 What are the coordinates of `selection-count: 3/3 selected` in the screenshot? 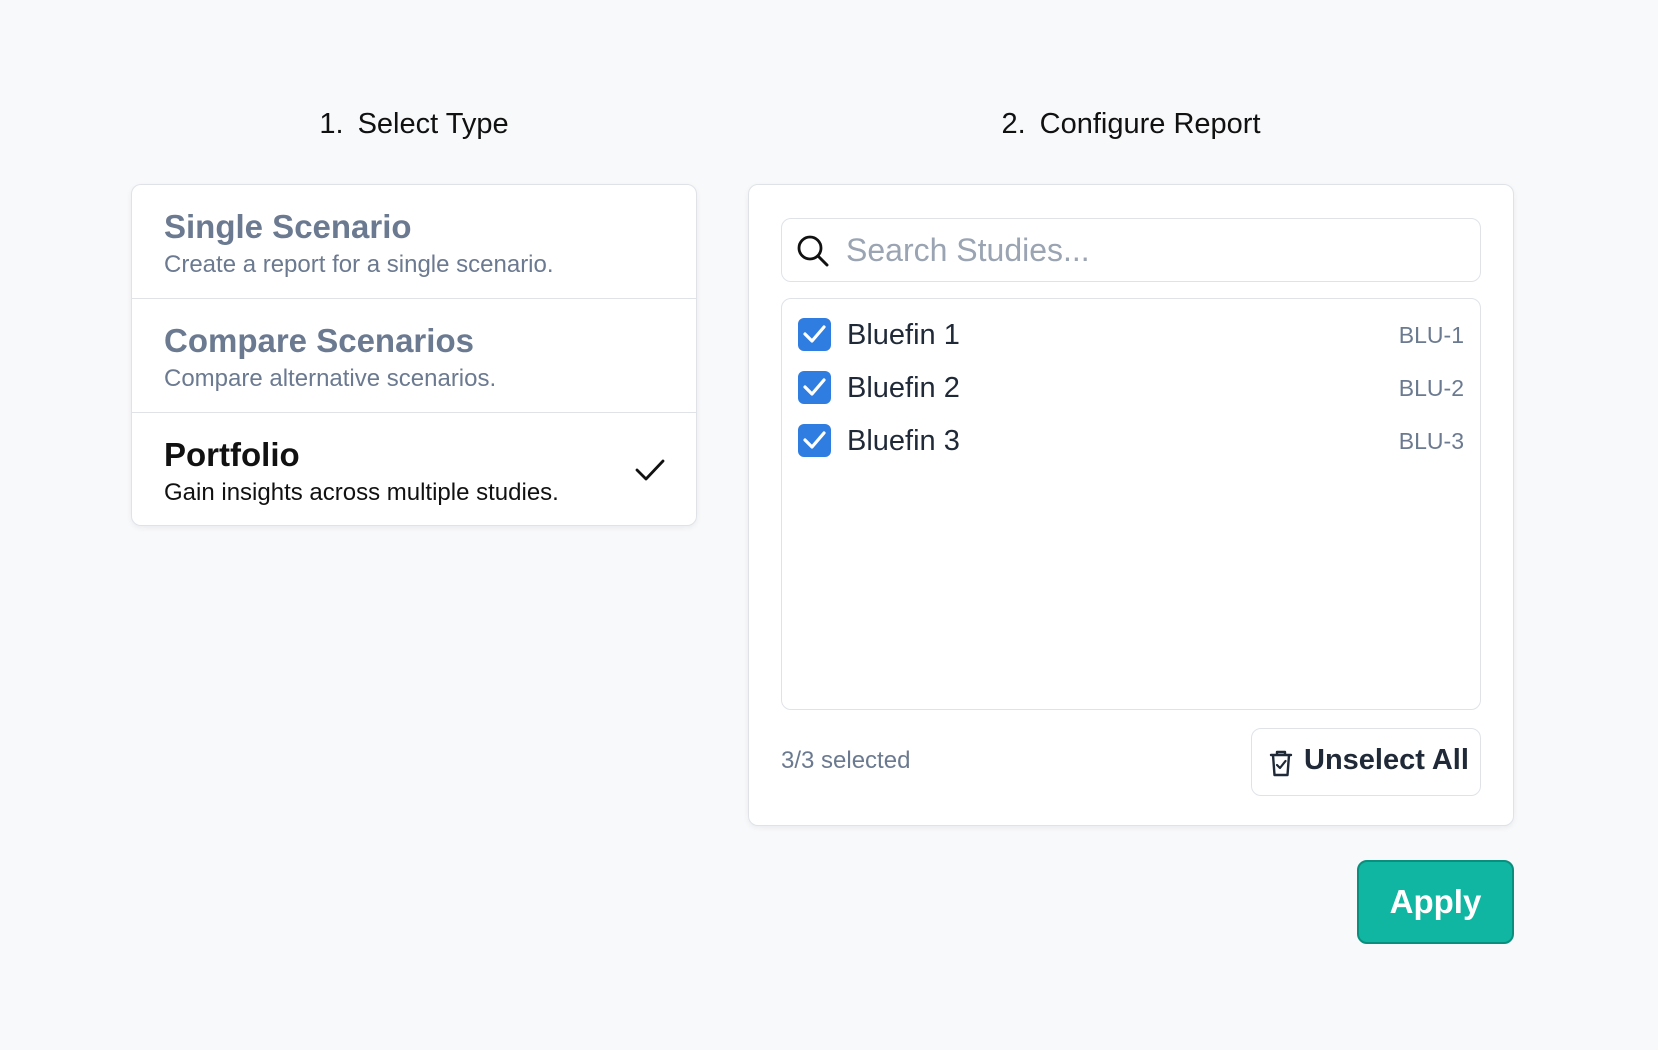 It's located at (846, 760).